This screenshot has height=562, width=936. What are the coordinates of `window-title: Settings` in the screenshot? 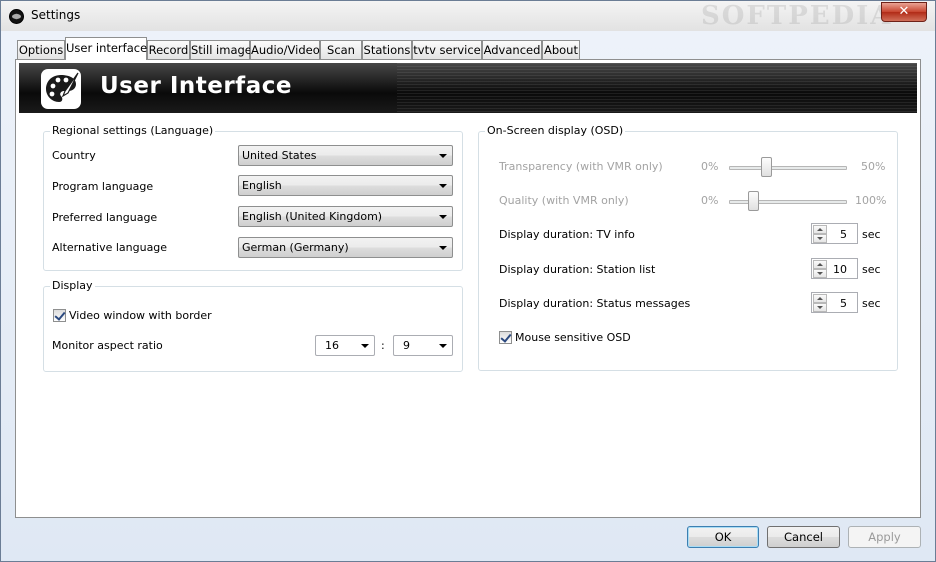 It's located at (56, 15).